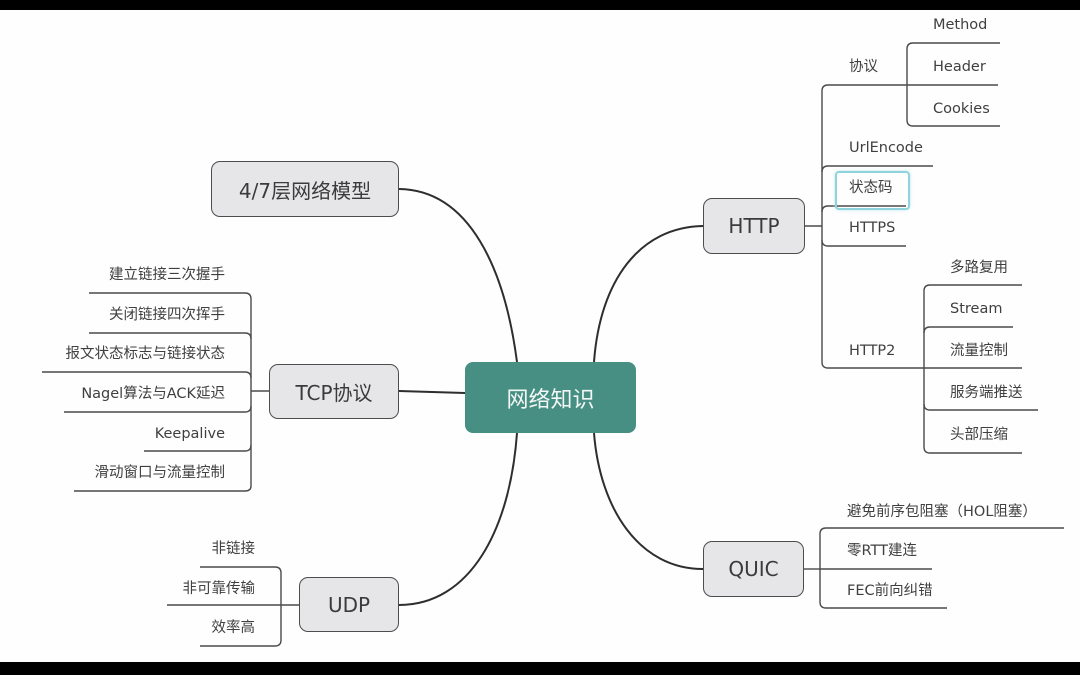 The width and height of the screenshot is (1080, 675). I want to click on topic-label: UDP, so click(349, 604).